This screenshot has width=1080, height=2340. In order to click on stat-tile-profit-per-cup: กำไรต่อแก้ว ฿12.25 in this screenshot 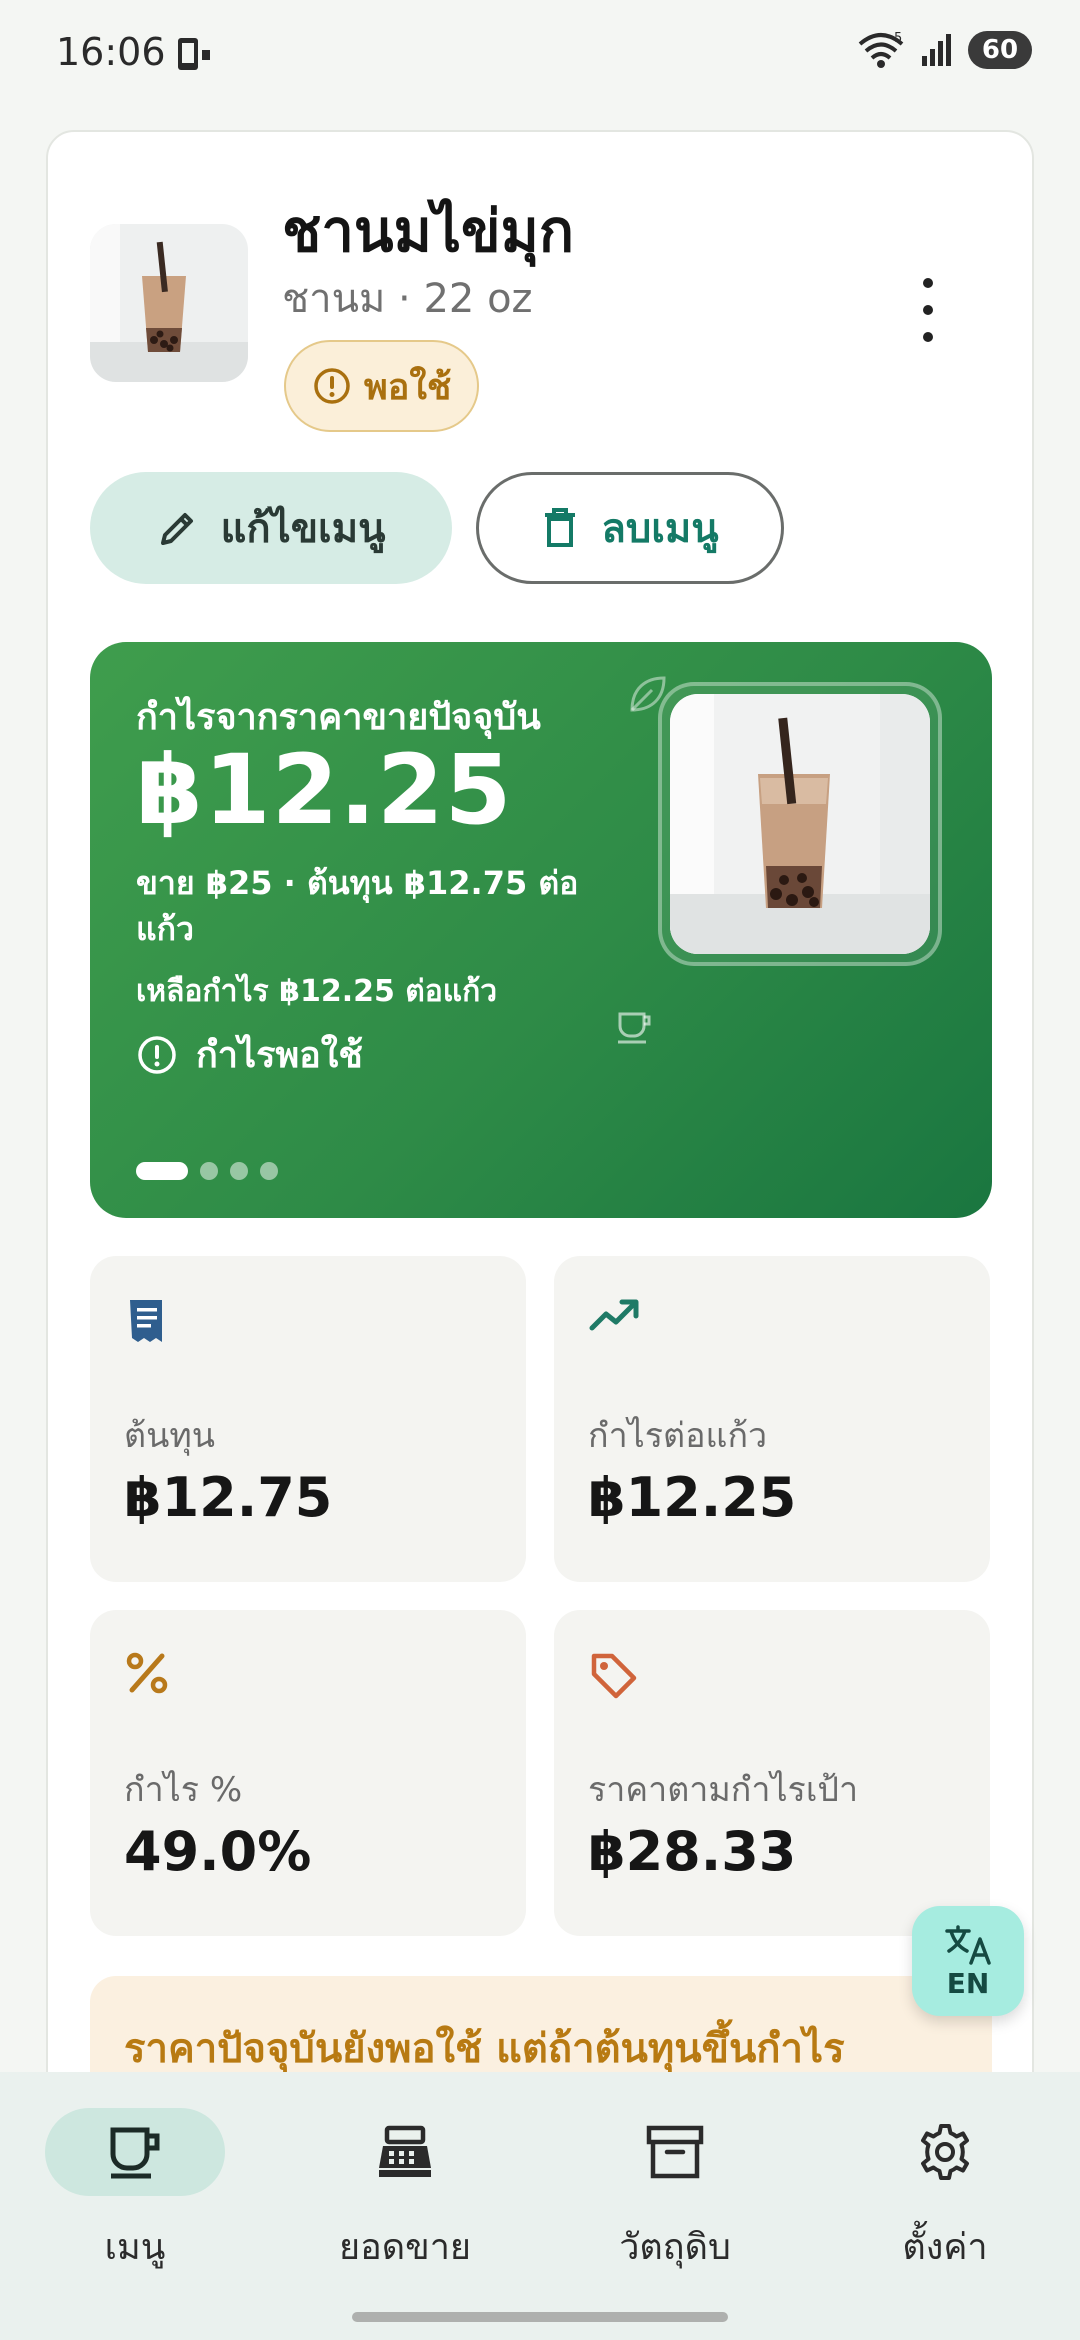, I will do `click(772, 1419)`.